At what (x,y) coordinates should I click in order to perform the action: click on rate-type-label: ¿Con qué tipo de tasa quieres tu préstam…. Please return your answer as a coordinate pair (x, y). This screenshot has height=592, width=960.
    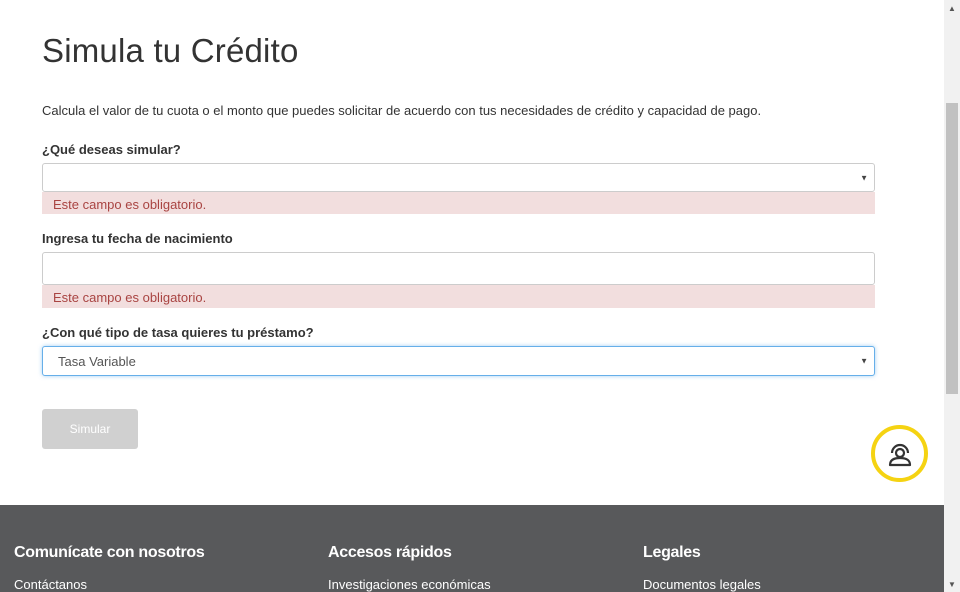
    Looking at the image, I should click on (178, 332).